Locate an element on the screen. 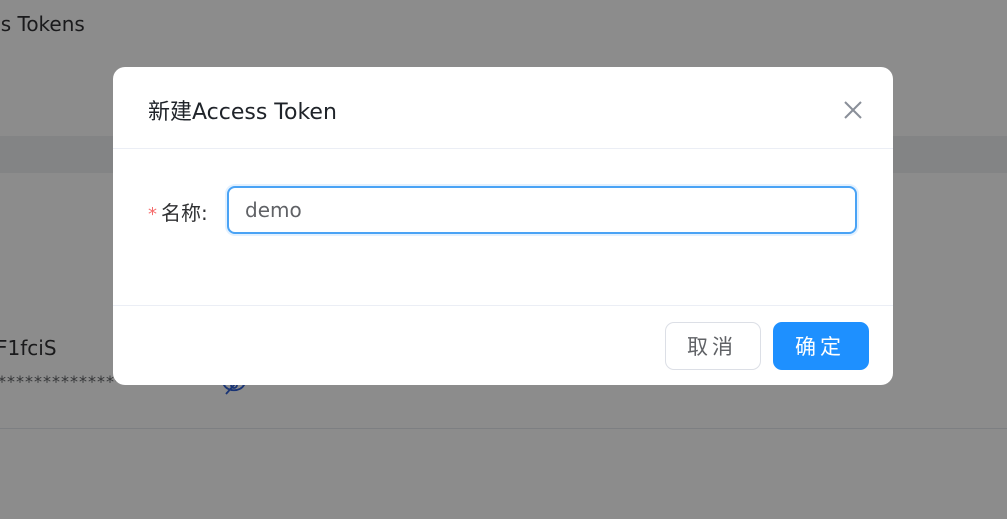 The height and width of the screenshot is (519, 1007). confirm-button: 确定 is located at coordinates (821, 346).